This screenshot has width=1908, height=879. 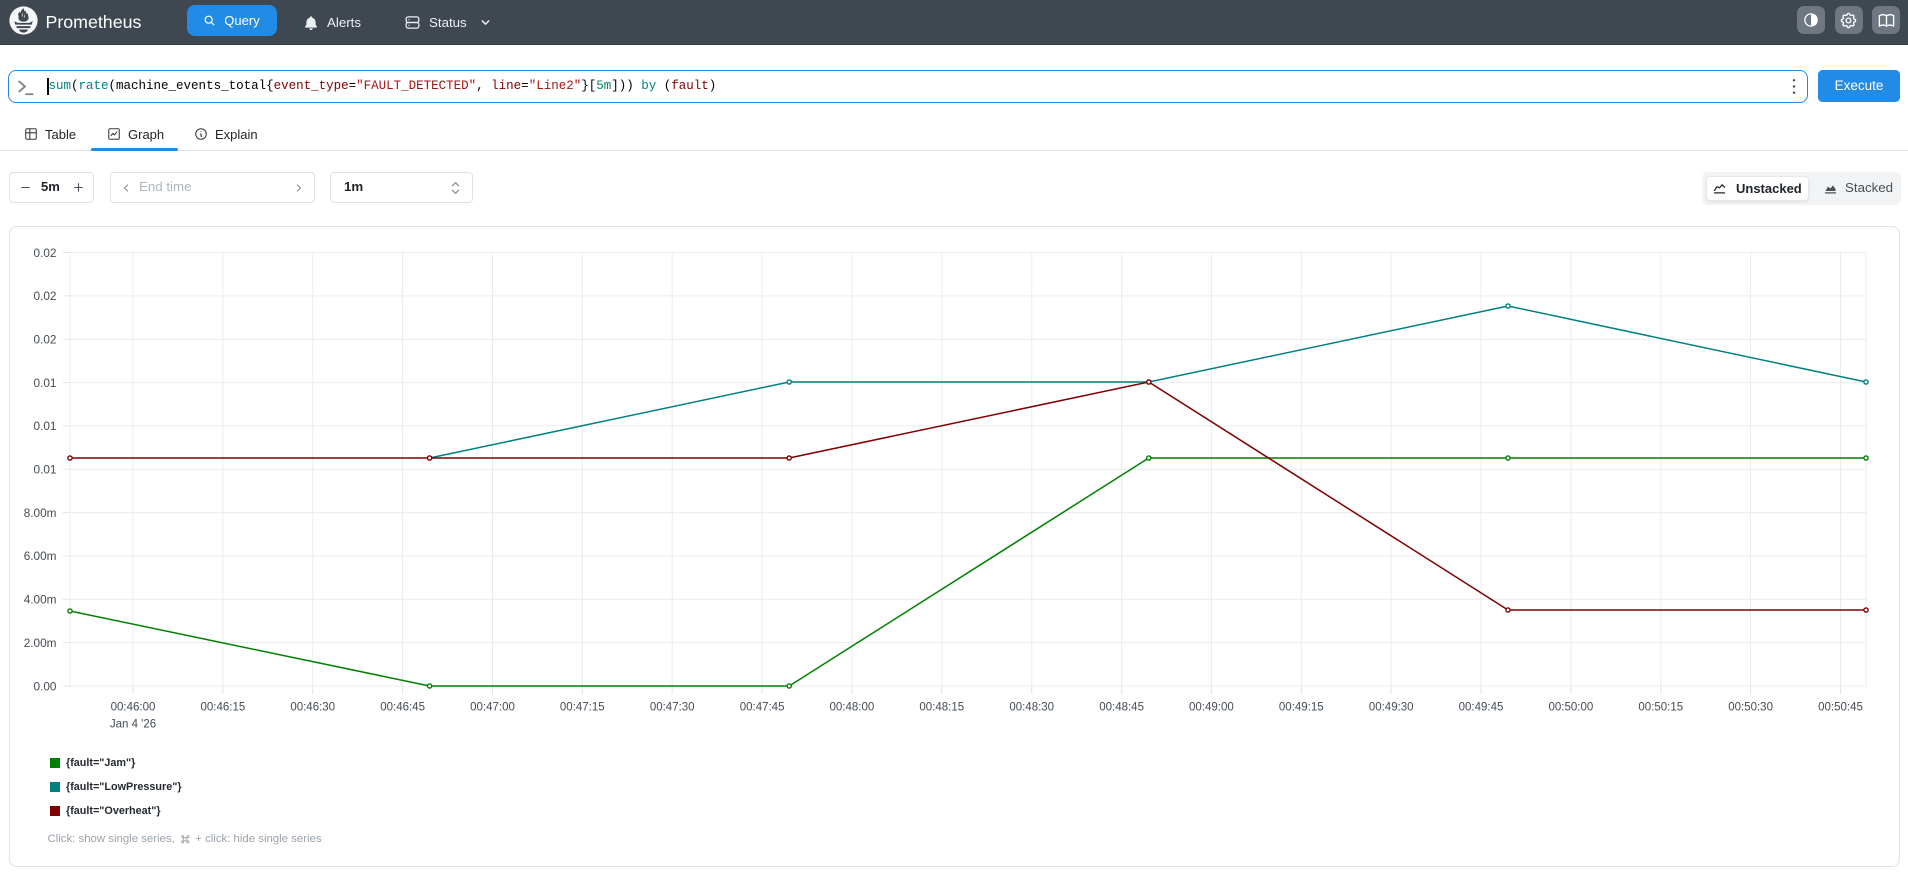 I want to click on svg-text: 00:48:45, so click(x=1121, y=708).